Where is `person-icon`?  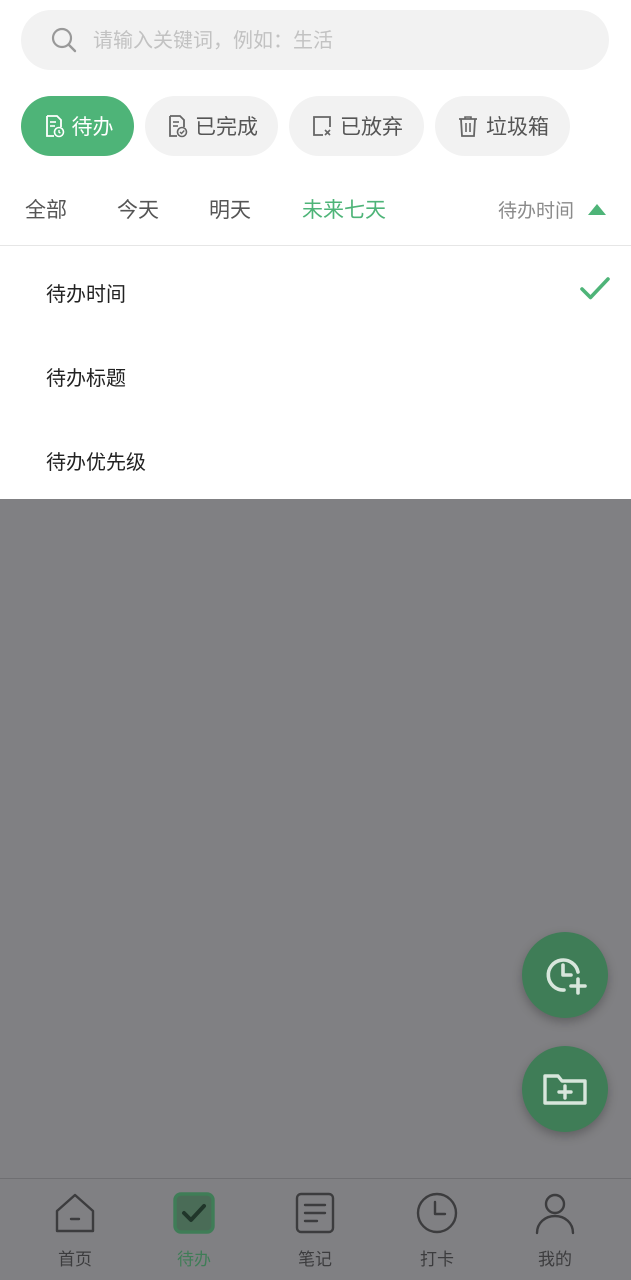
person-icon is located at coordinates (555, 1214).